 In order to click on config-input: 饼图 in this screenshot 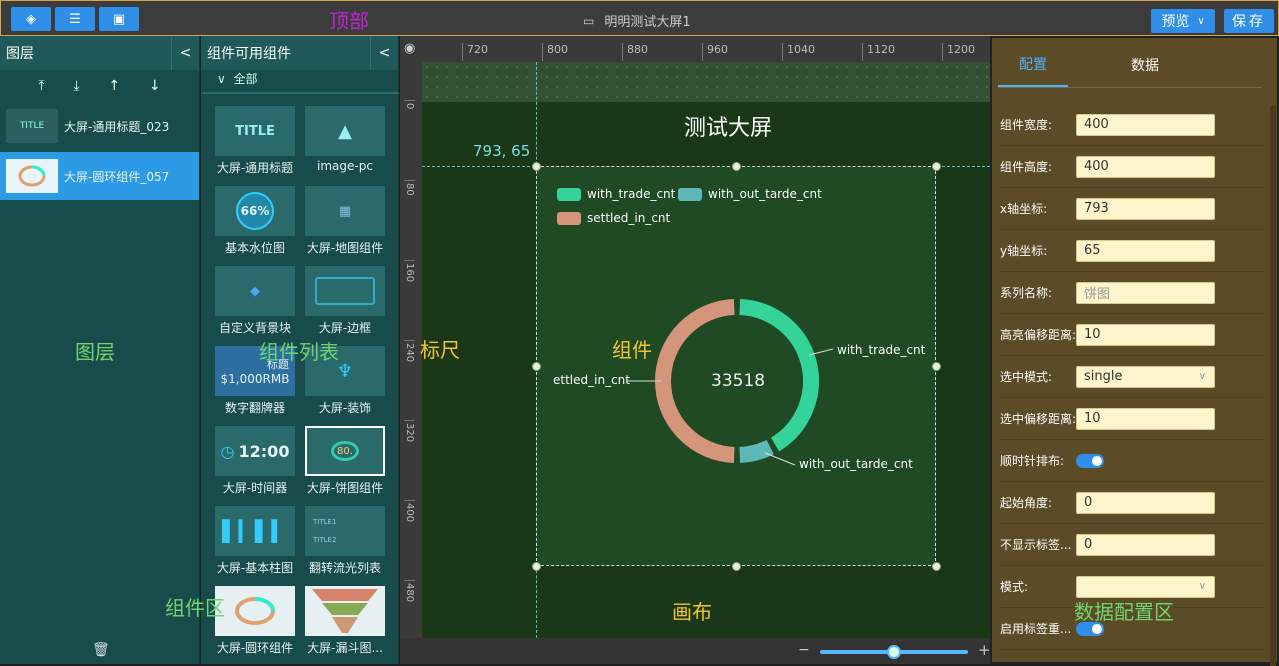, I will do `click(1145, 292)`.